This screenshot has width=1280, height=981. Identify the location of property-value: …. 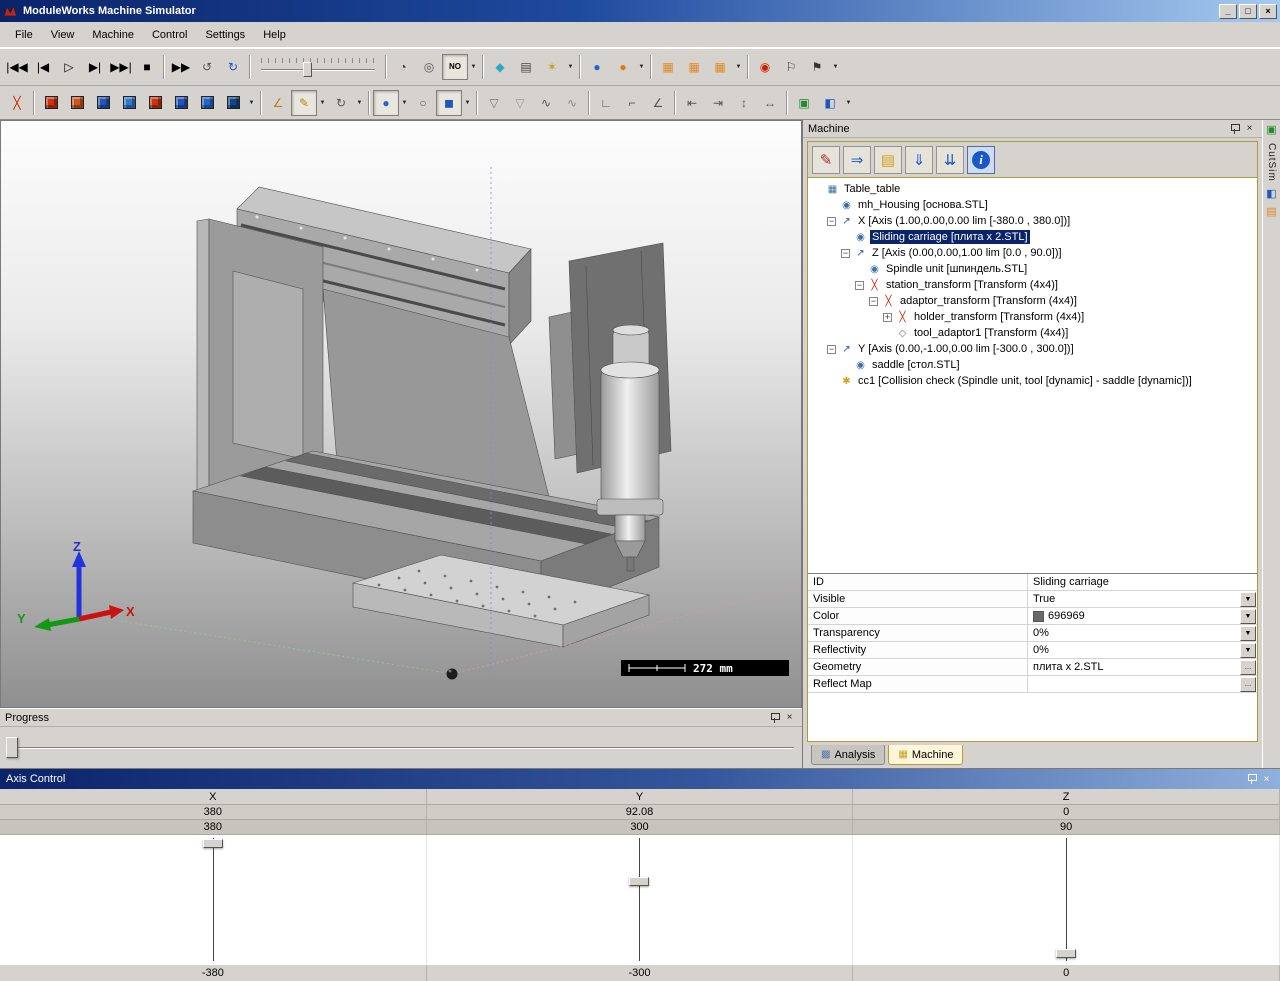
(1142, 684).